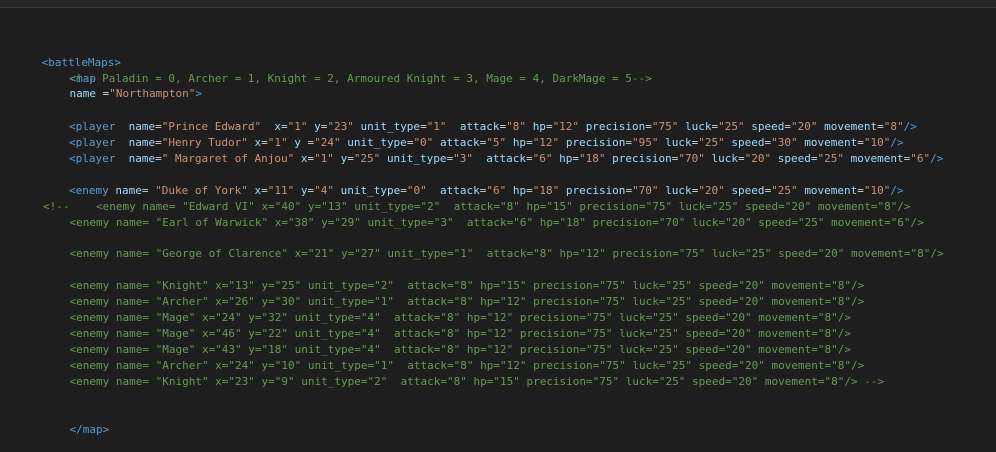 This screenshot has height=452, width=996. Describe the element at coordinates (198, 93) in the screenshot. I see `map-close-bracket: >` at that location.